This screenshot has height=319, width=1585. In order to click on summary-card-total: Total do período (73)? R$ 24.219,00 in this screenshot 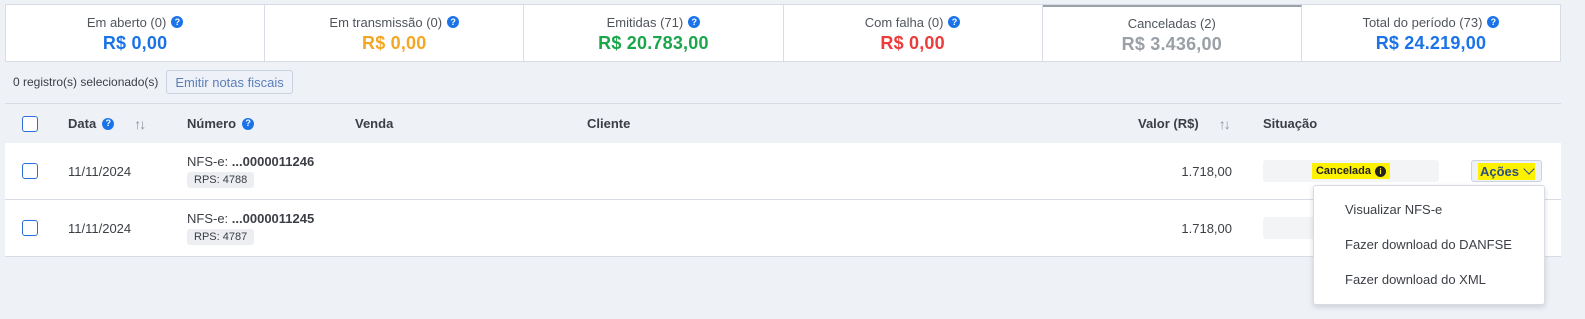, I will do `click(1431, 33)`.